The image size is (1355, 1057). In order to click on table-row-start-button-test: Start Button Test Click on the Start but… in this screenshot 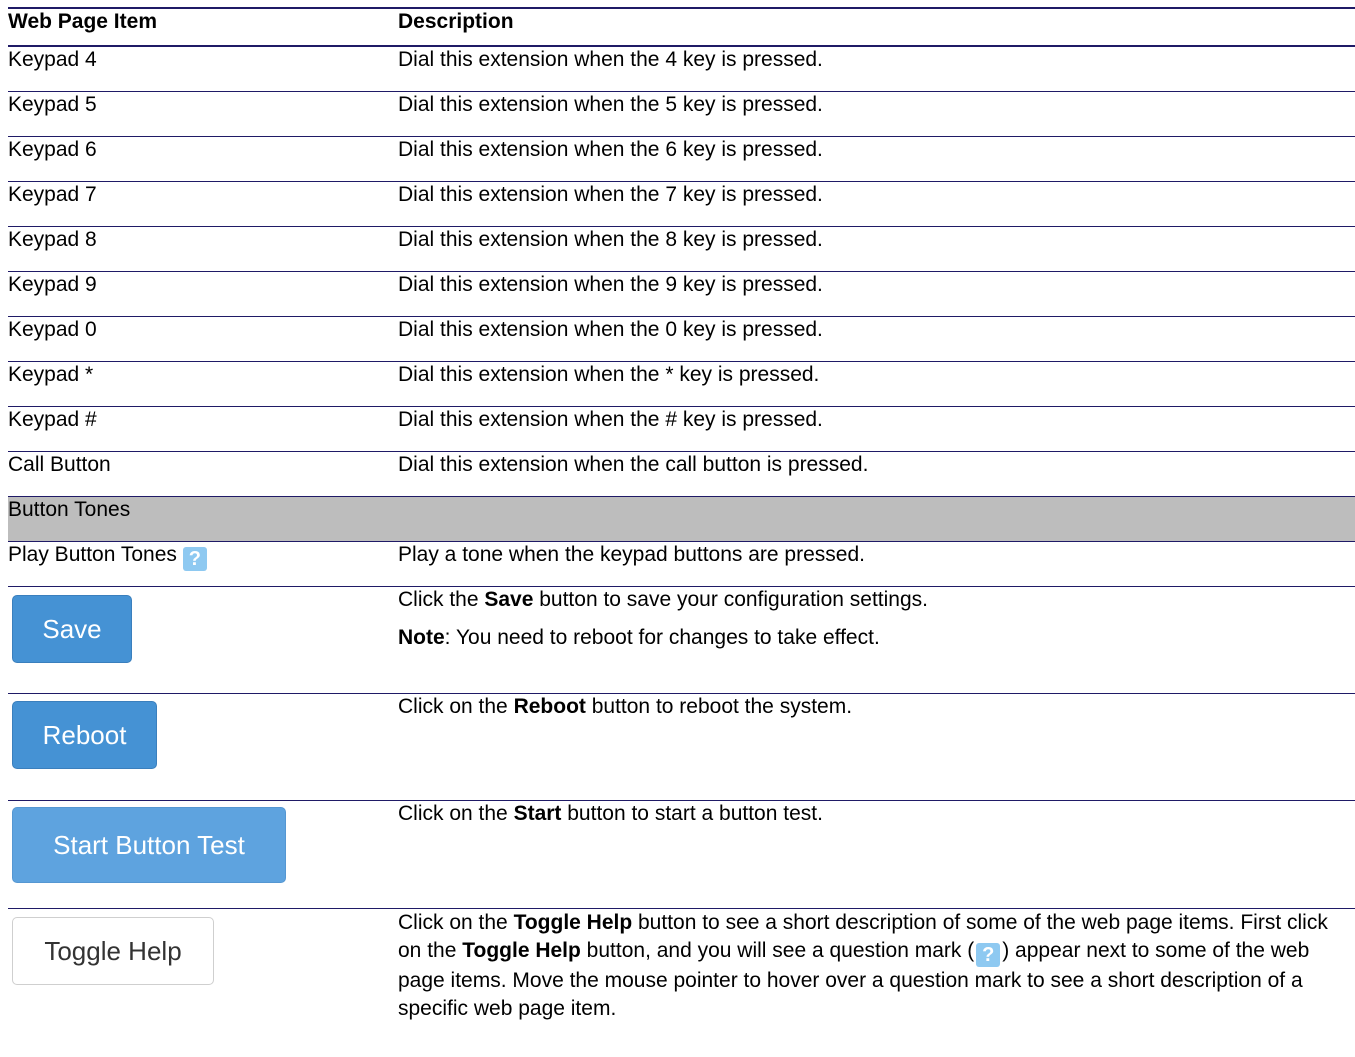, I will do `click(681, 854)`.